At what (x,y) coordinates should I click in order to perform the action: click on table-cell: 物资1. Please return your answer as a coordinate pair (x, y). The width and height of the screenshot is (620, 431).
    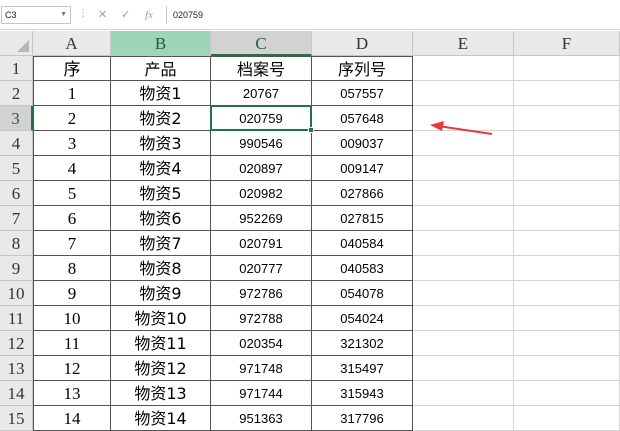
    Looking at the image, I should click on (161, 93).